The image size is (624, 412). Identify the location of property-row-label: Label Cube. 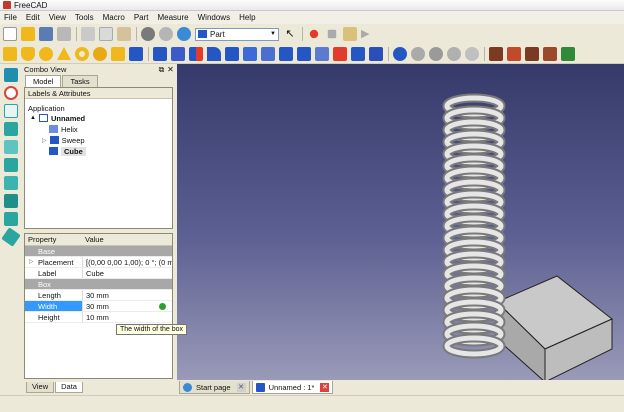
(98, 273).